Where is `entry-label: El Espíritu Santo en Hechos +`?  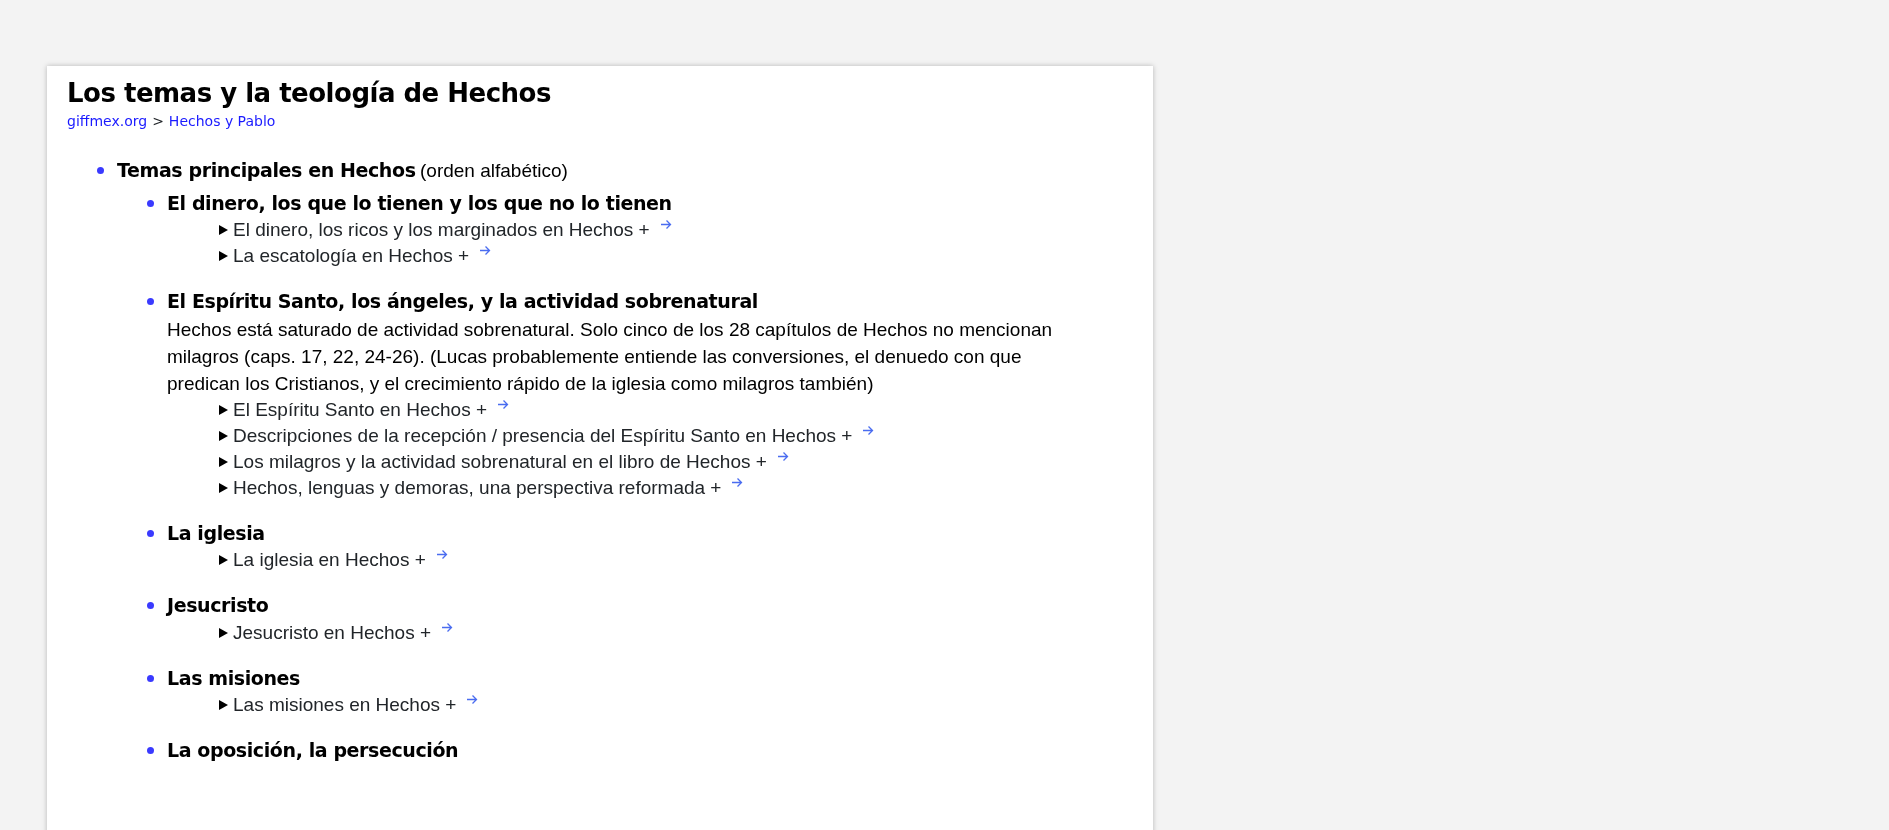 entry-label: El Espíritu Santo en Hechos + is located at coordinates (360, 409).